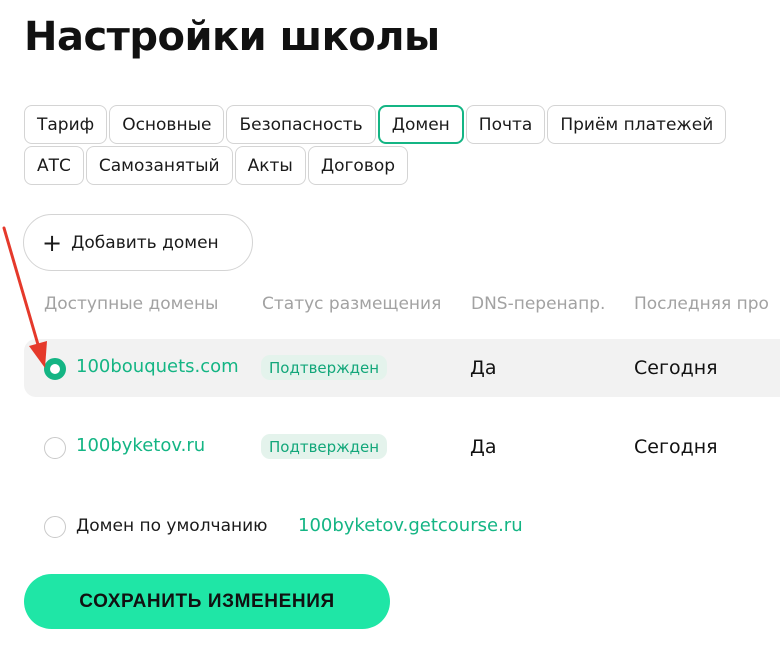 Image resolution: width=780 pixels, height=649 pixels. I want to click on red-arrow-annotation, so click(24, 297).